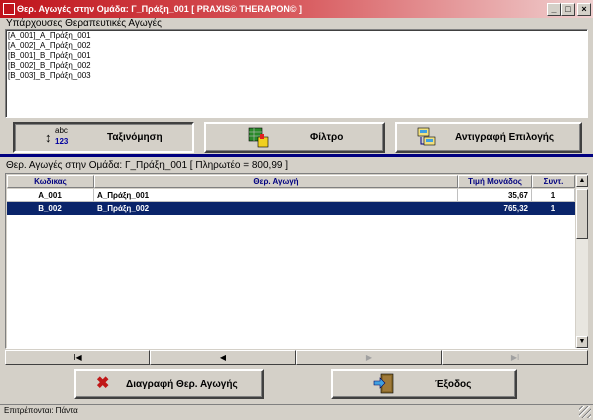 The width and height of the screenshot is (593, 420). Describe the element at coordinates (582, 261) in the screenshot. I see `grid-vertical-scrollbar: ▲ ▼` at that location.